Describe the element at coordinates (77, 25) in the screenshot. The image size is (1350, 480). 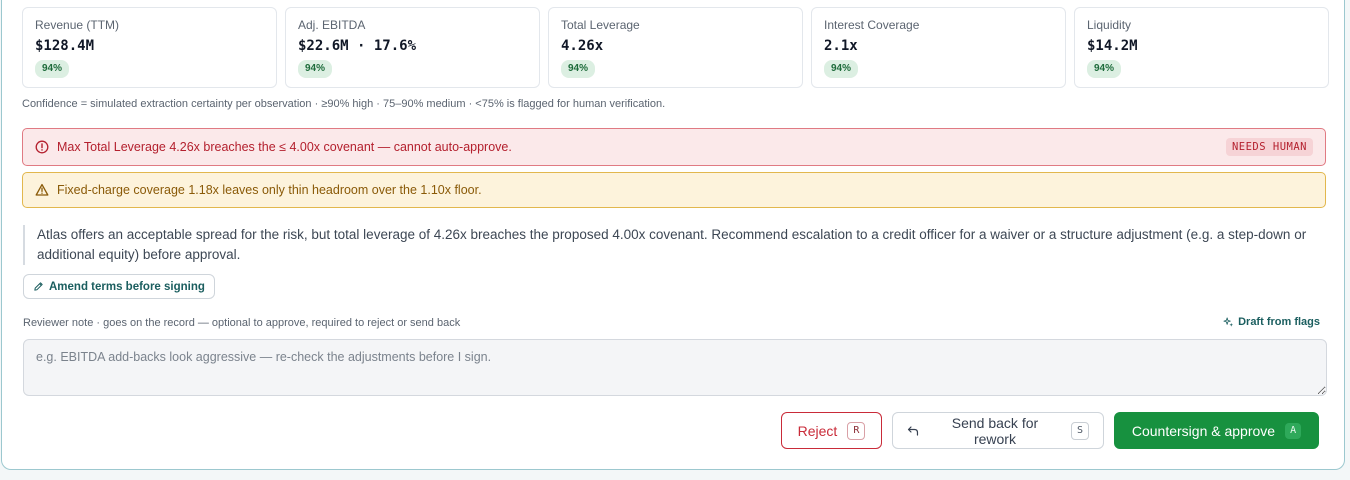
I see `metric-label: Revenue (TTM)` at that location.